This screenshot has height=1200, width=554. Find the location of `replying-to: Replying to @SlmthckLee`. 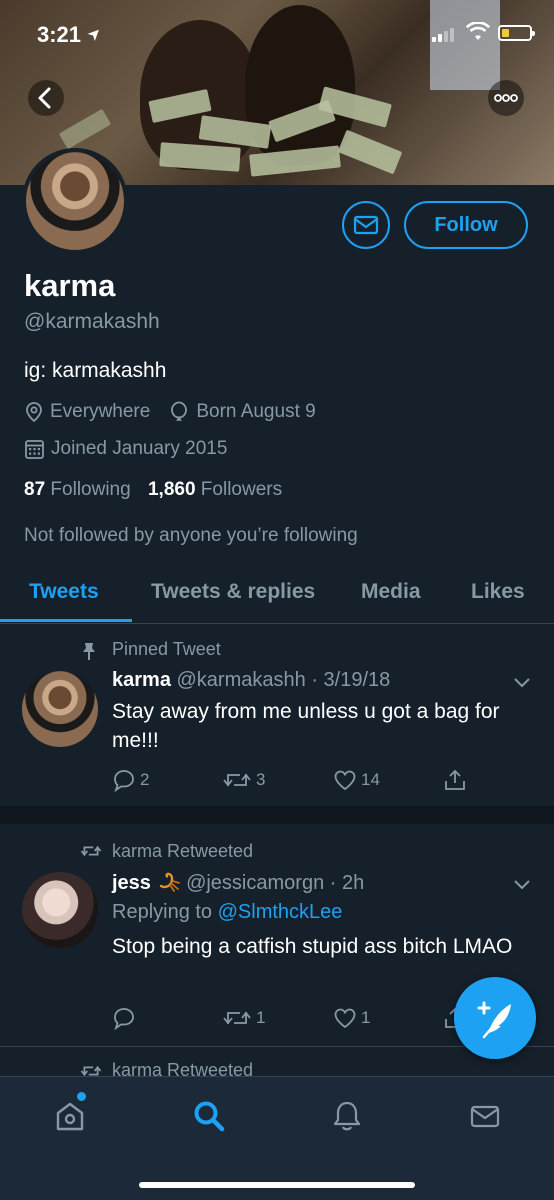

replying-to: Replying to @SlmthckLee is located at coordinates (227, 912).